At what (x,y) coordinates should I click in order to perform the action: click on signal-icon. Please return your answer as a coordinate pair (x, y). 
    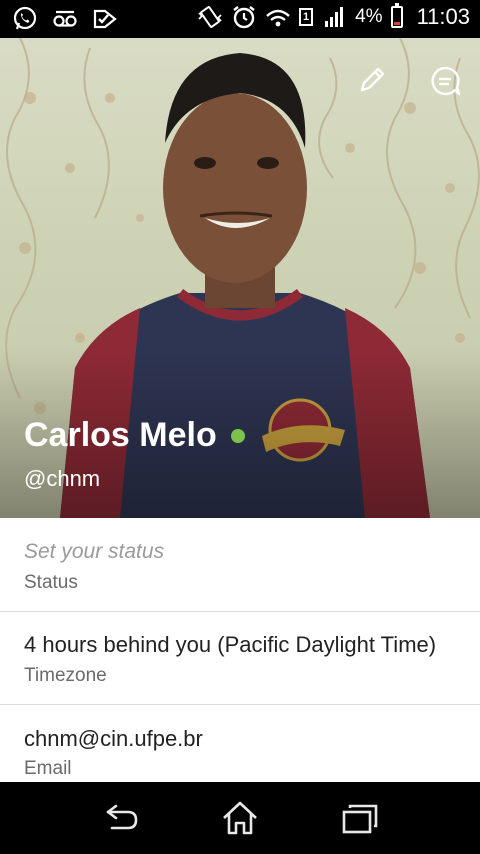
    Looking at the image, I should click on (334, 17).